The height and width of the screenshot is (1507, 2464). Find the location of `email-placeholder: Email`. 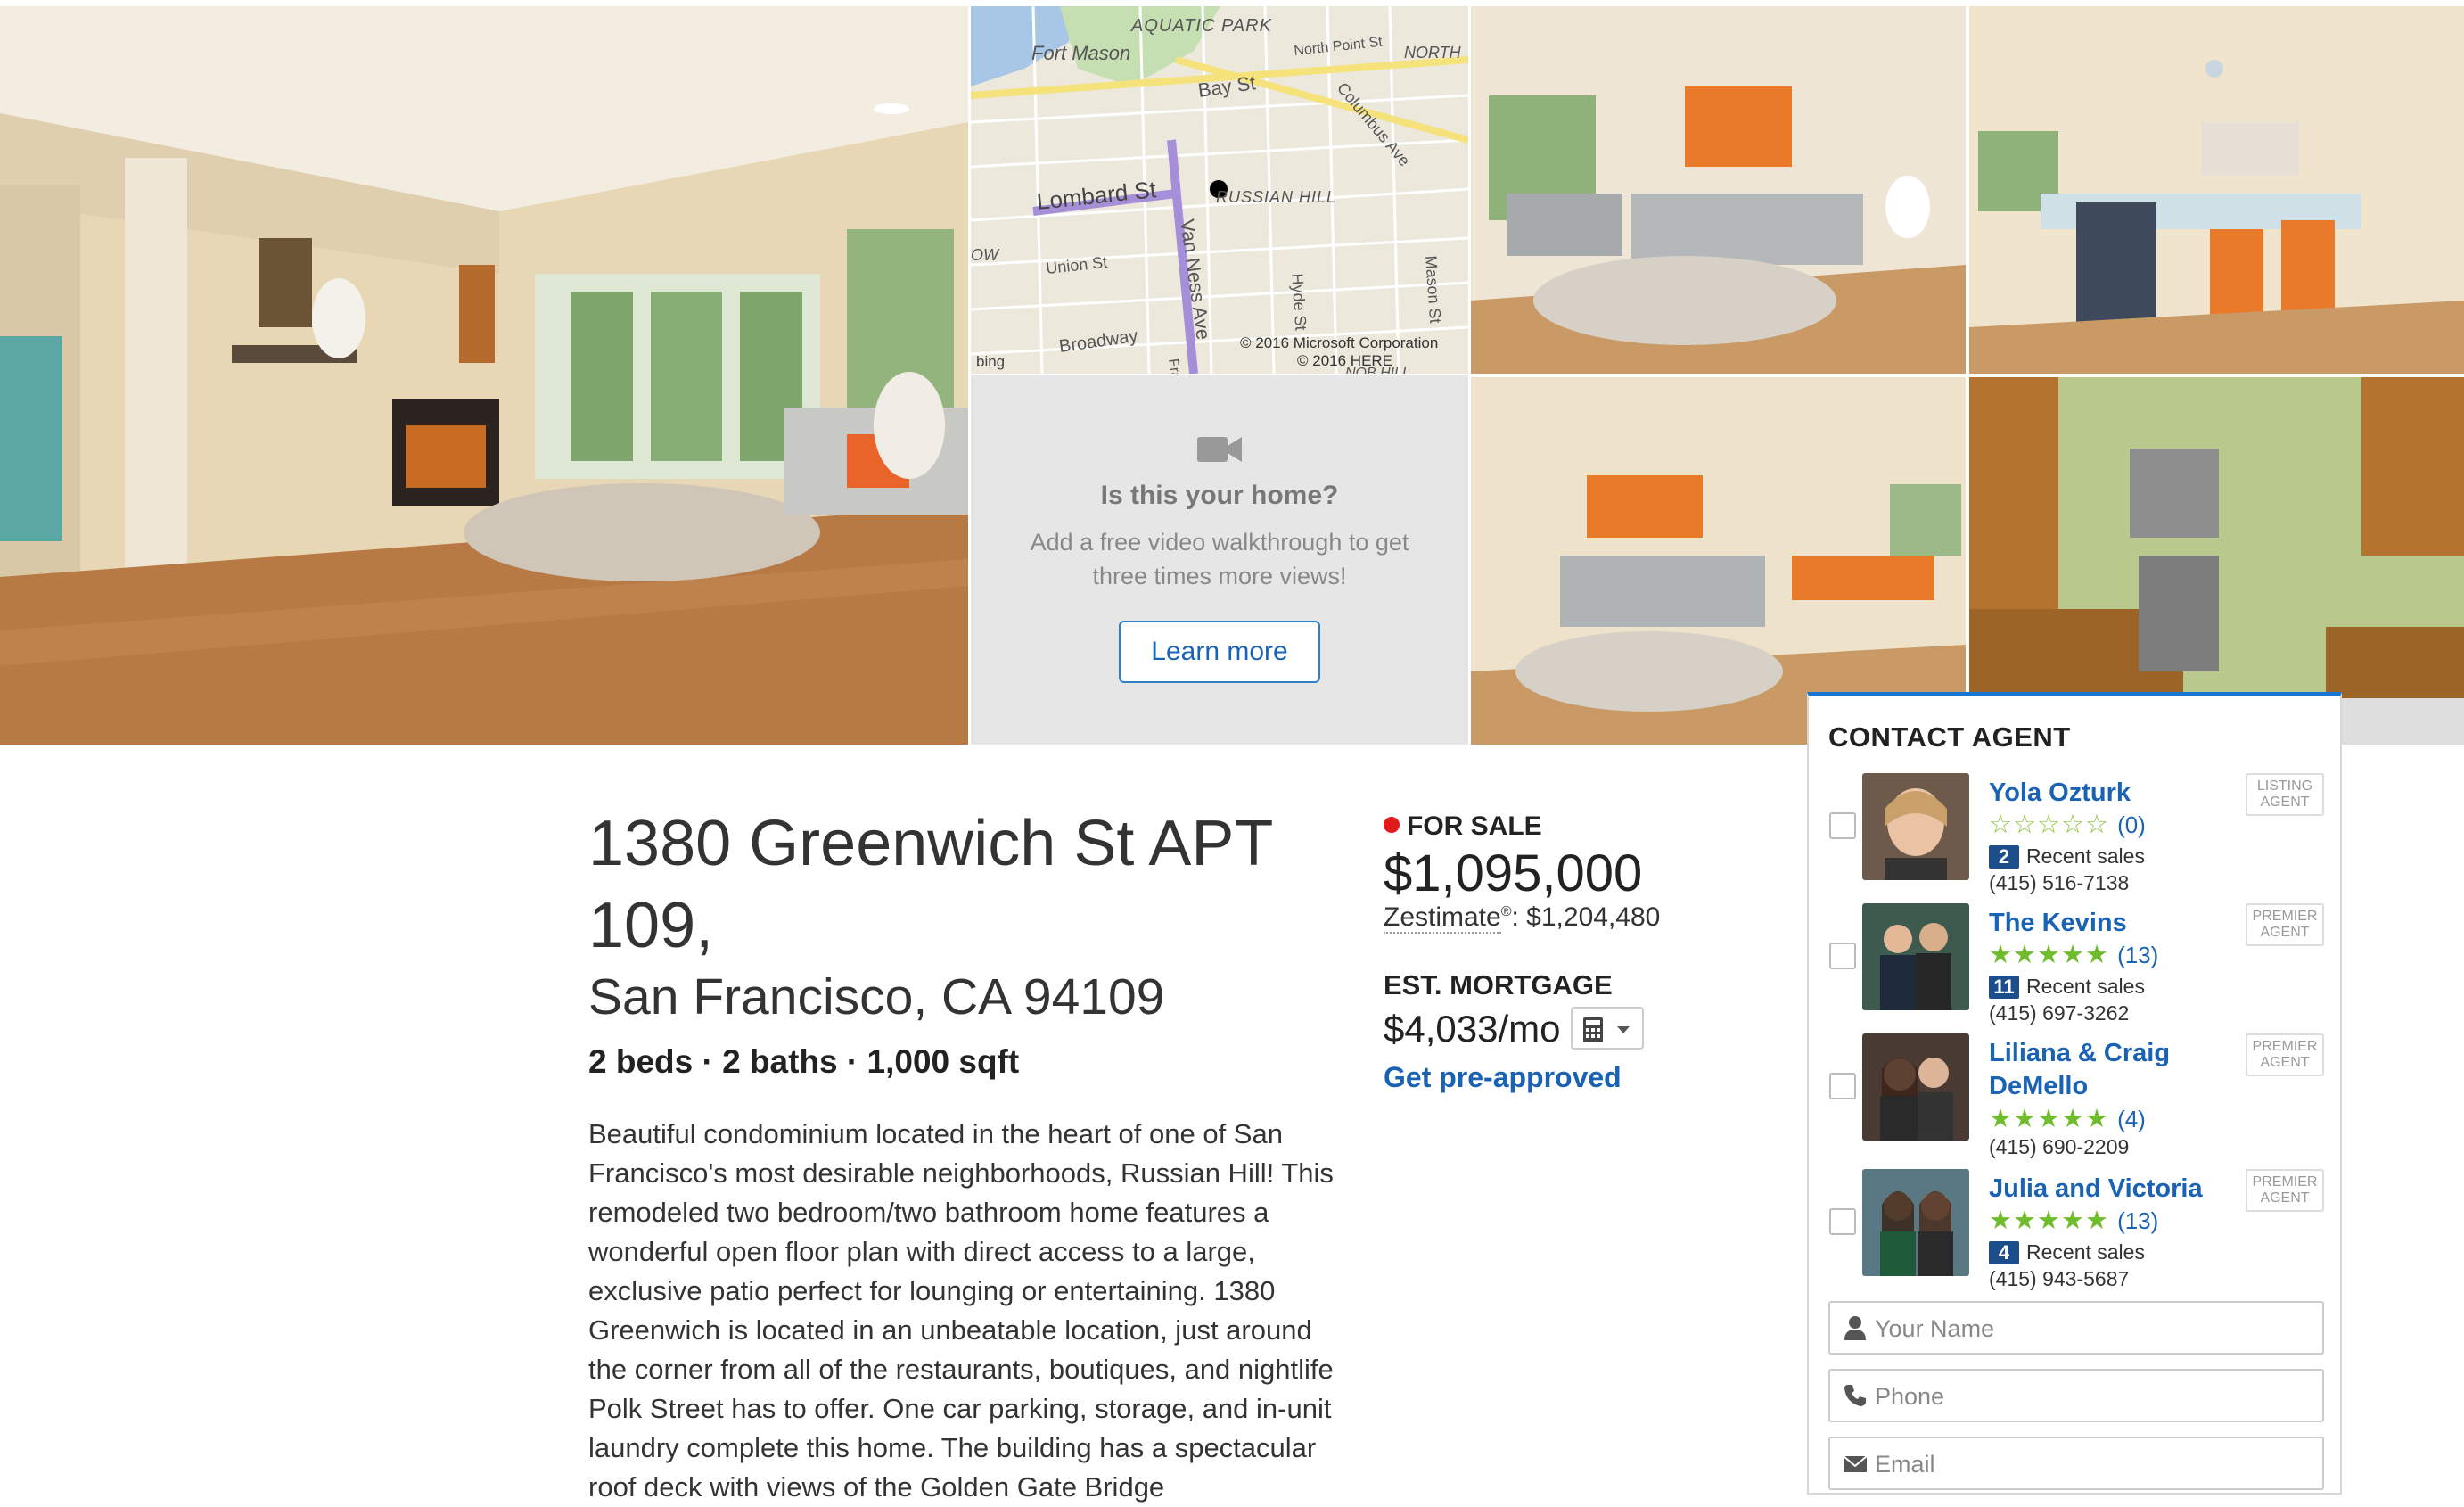

email-placeholder: Email is located at coordinates (1905, 1464).